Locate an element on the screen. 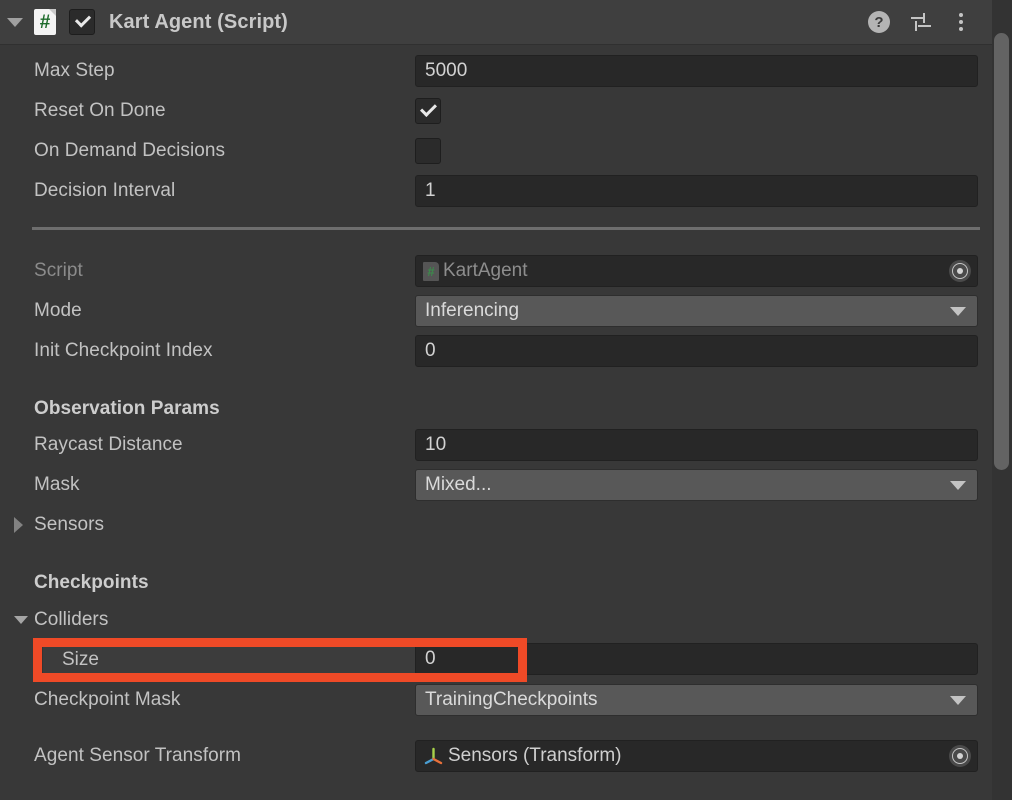 The width and height of the screenshot is (1012, 800). colliders-foldout-toggle is located at coordinates (17, 620).